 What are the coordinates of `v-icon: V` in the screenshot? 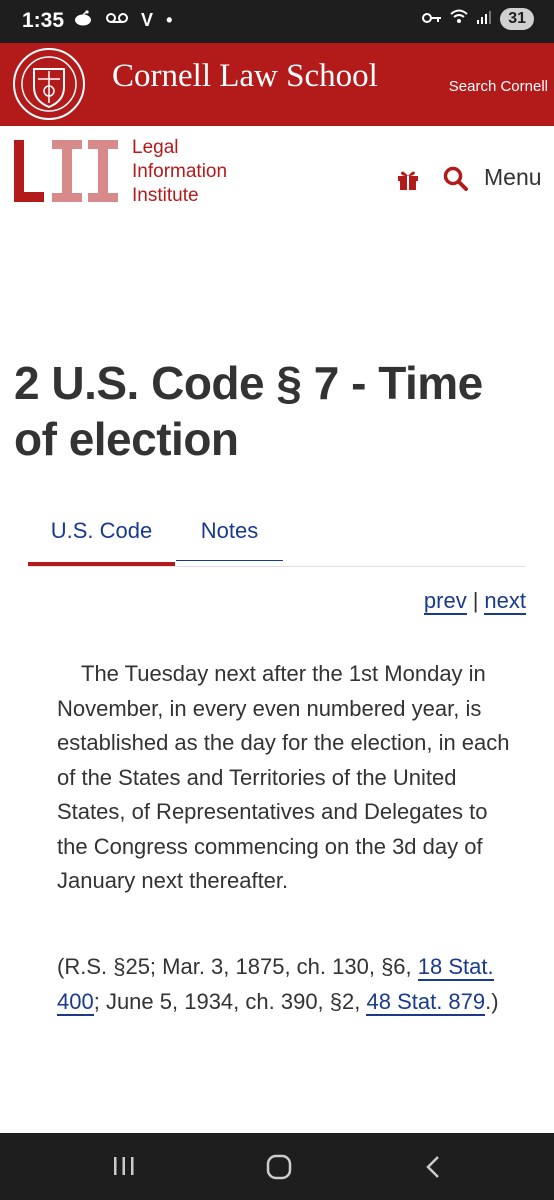 It's located at (147, 20).